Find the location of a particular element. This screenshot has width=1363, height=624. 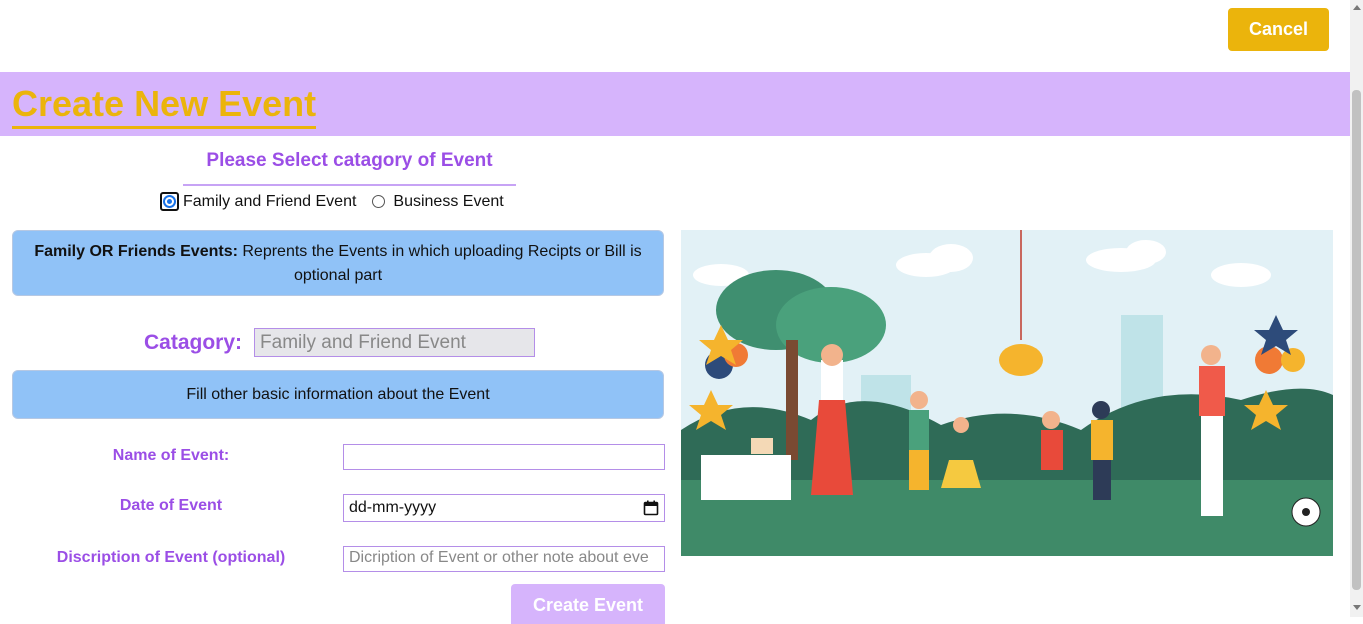

category-field: Family and Friend Event is located at coordinates (395, 342).